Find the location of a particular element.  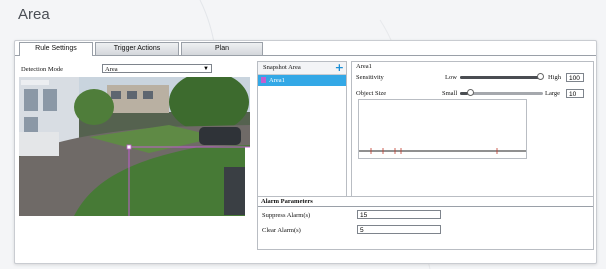

snapshot-area-item-label: Area1 is located at coordinates (277, 80).